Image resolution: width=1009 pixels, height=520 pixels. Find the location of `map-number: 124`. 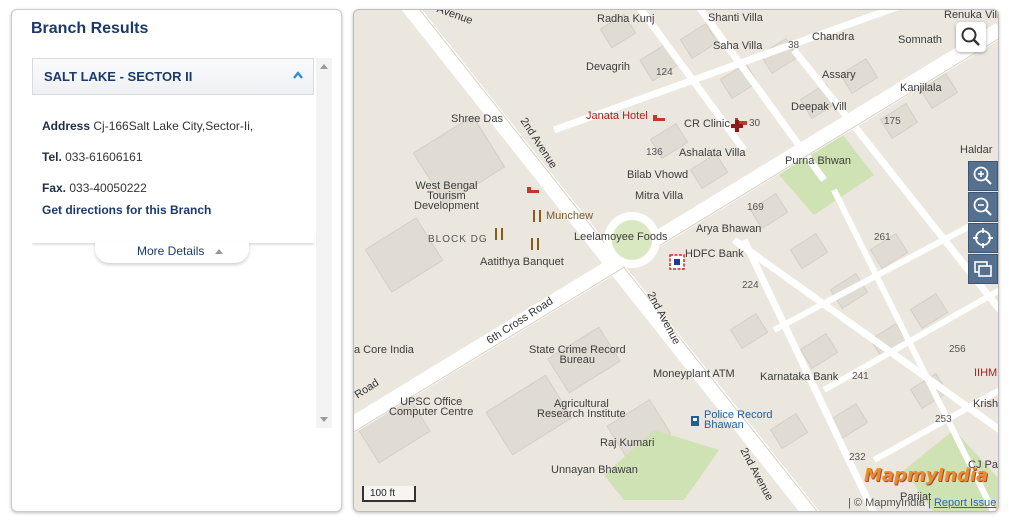

map-number: 124 is located at coordinates (664, 72).